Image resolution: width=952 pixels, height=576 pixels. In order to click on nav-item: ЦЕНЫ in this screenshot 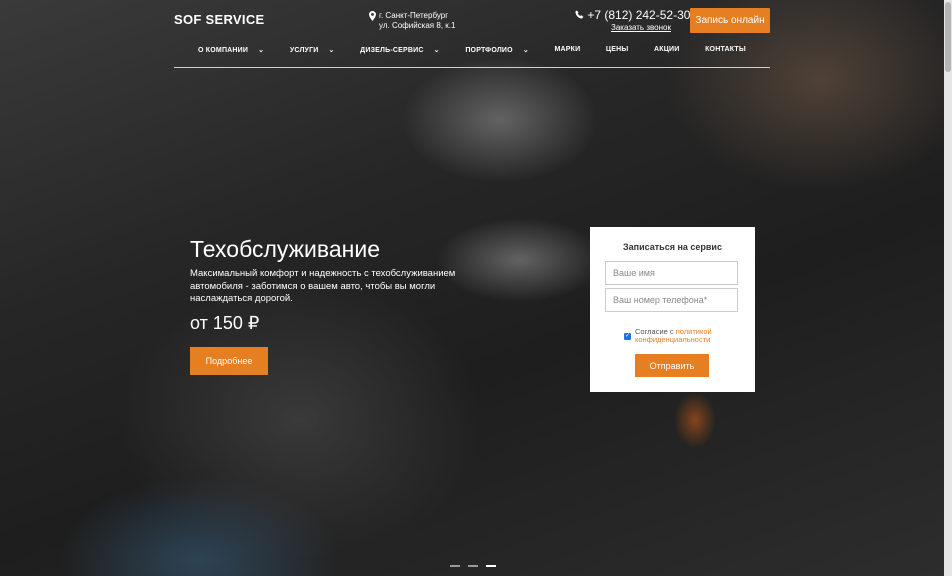, I will do `click(617, 49)`.